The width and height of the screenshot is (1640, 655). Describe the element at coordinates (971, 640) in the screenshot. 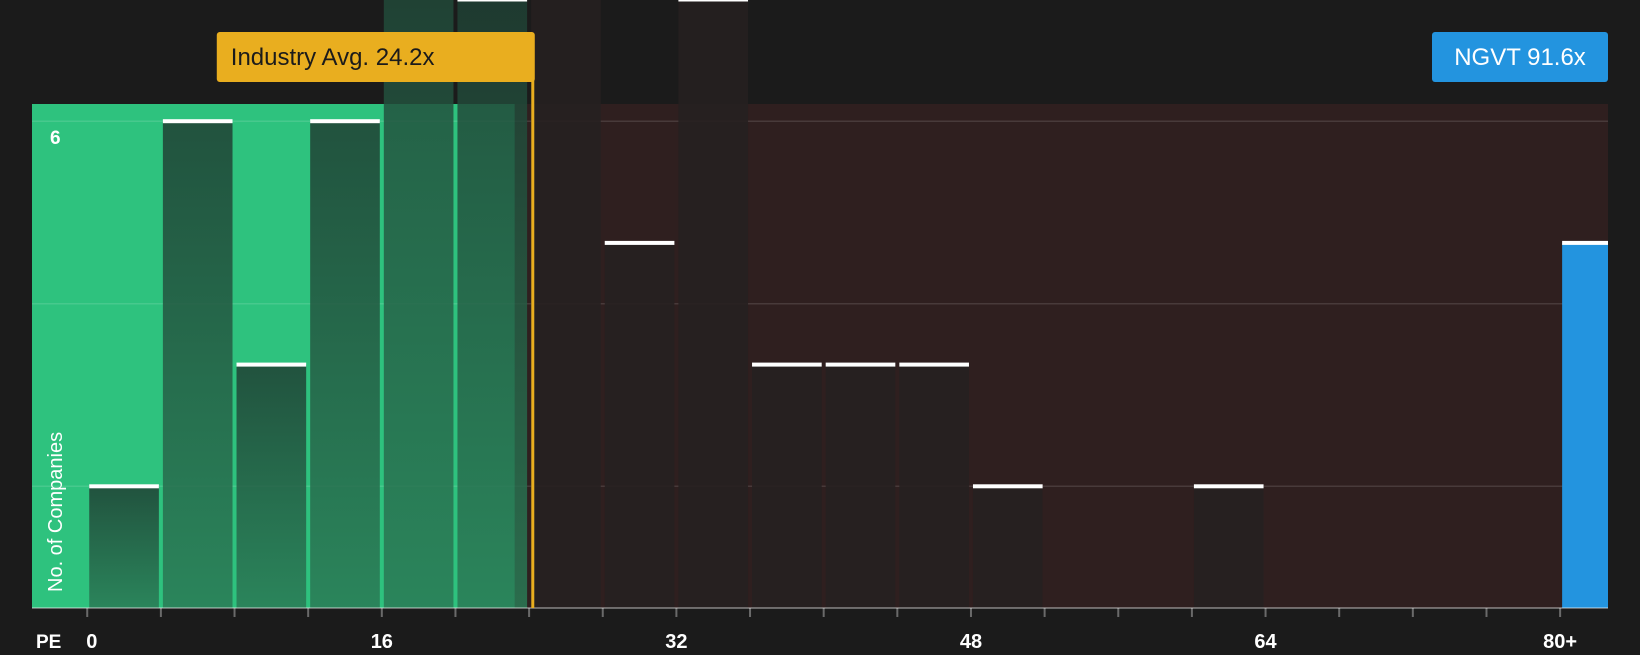

I see `x-tick-label: 48` at that location.